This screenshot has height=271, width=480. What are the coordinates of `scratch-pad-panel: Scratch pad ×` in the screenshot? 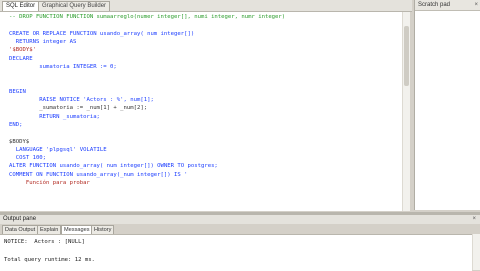 It's located at (447, 105).